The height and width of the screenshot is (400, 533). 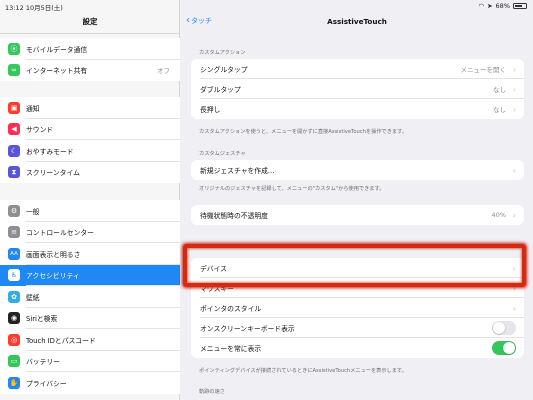 What do you see at coordinates (357, 69) in the screenshot?
I see `row-single-tap: シングルタップ メニューを開く ›` at bounding box center [357, 69].